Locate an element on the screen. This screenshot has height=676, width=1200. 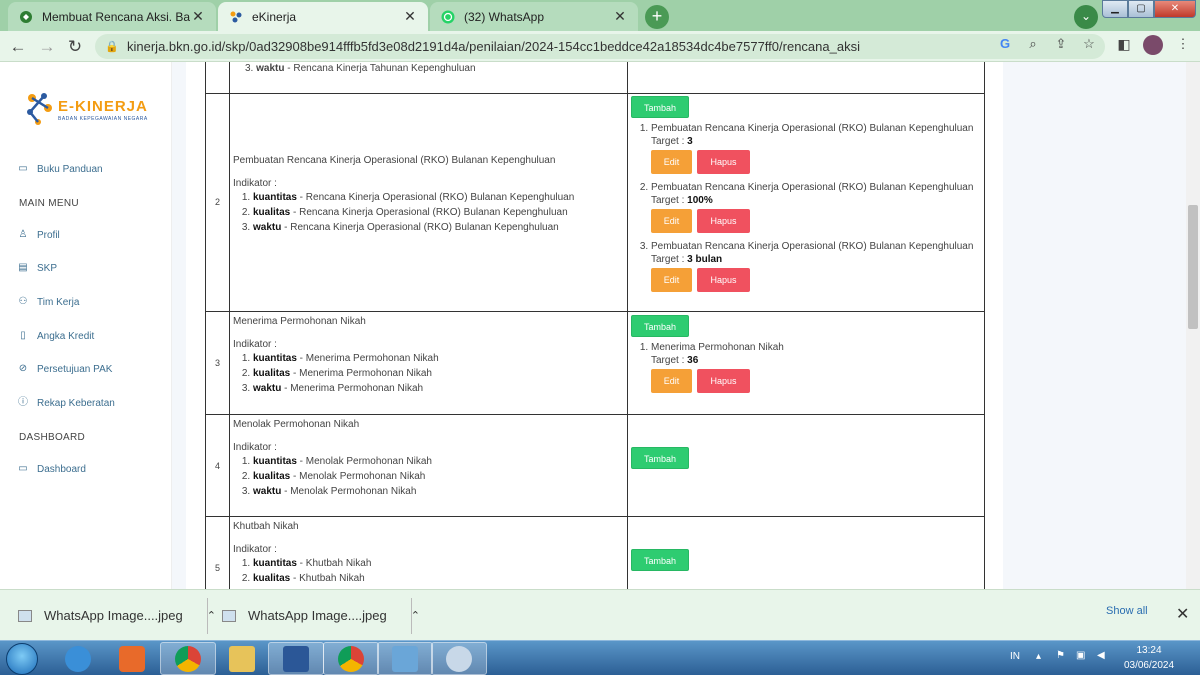
chrome-taskbar-button is located at coordinates (188, 658).